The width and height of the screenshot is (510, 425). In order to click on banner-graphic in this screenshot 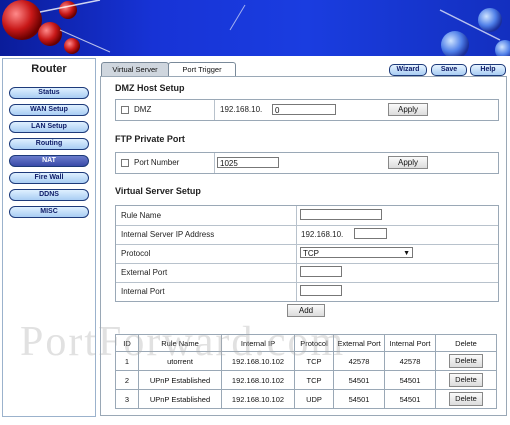, I will do `click(256, 28)`.